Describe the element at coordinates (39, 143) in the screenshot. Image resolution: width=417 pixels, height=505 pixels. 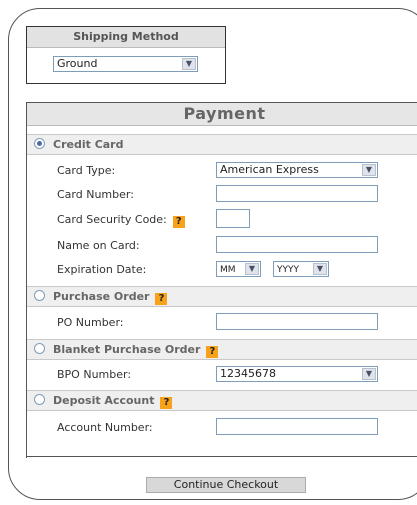
I see `credit-card-radio` at that location.